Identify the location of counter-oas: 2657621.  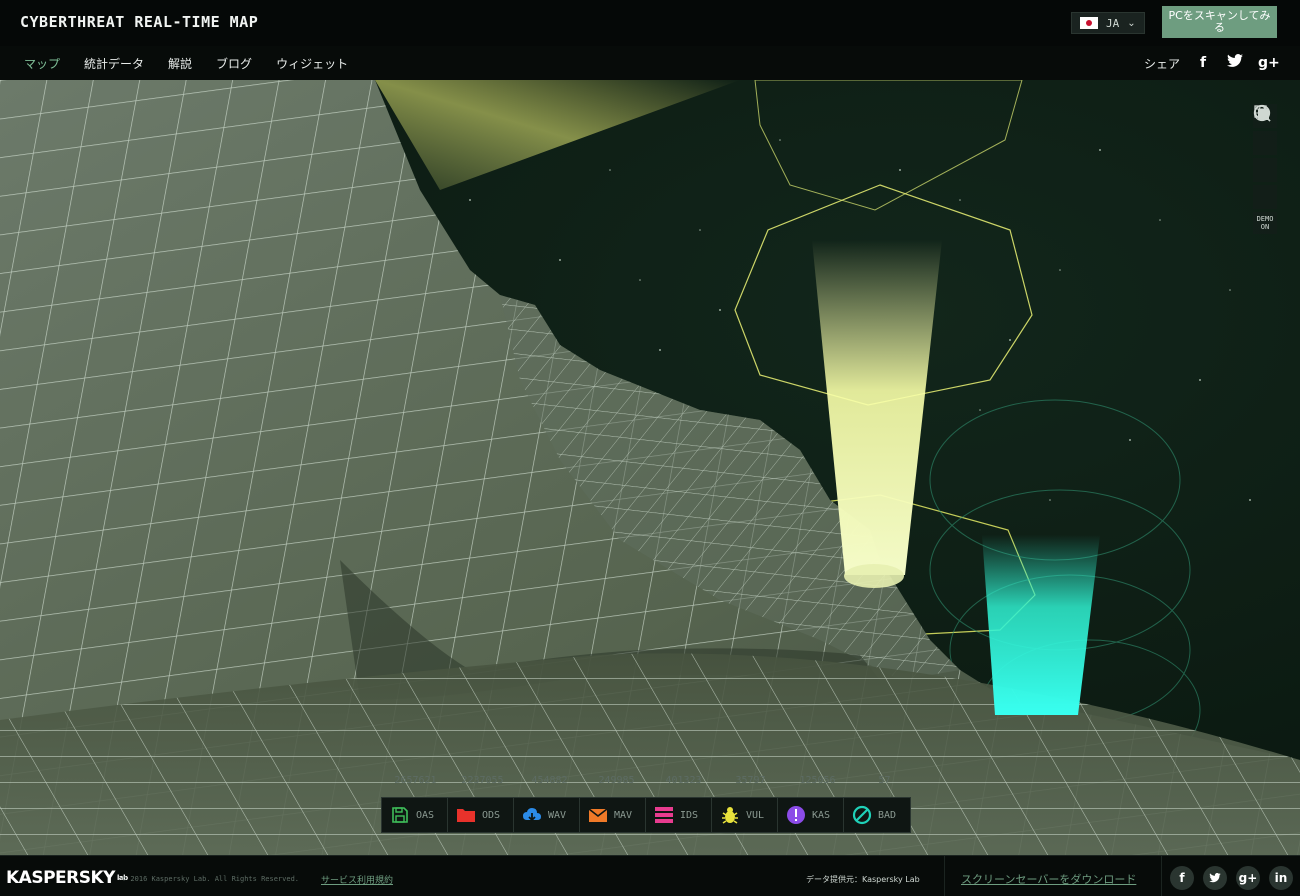
(415, 780).